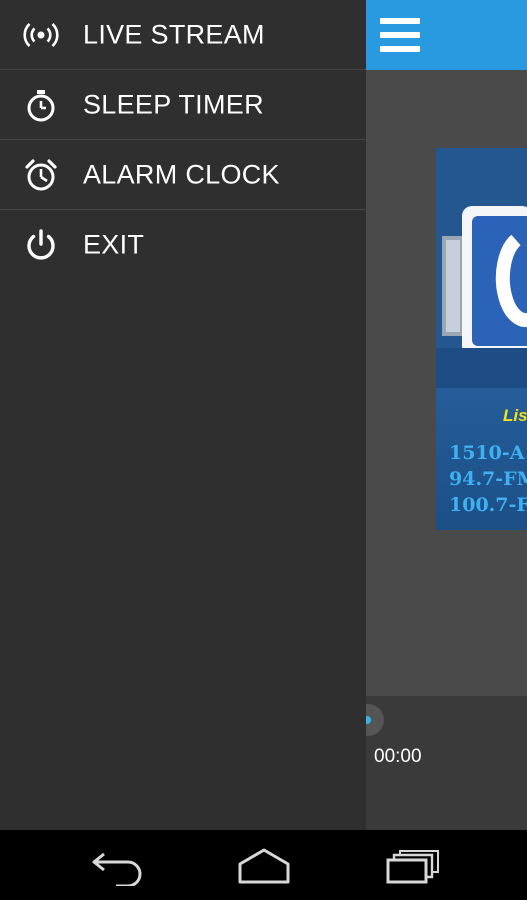 This screenshot has width=527, height=900. I want to click on menu-item-label: ALARM CLOCK, so click(181, 174).